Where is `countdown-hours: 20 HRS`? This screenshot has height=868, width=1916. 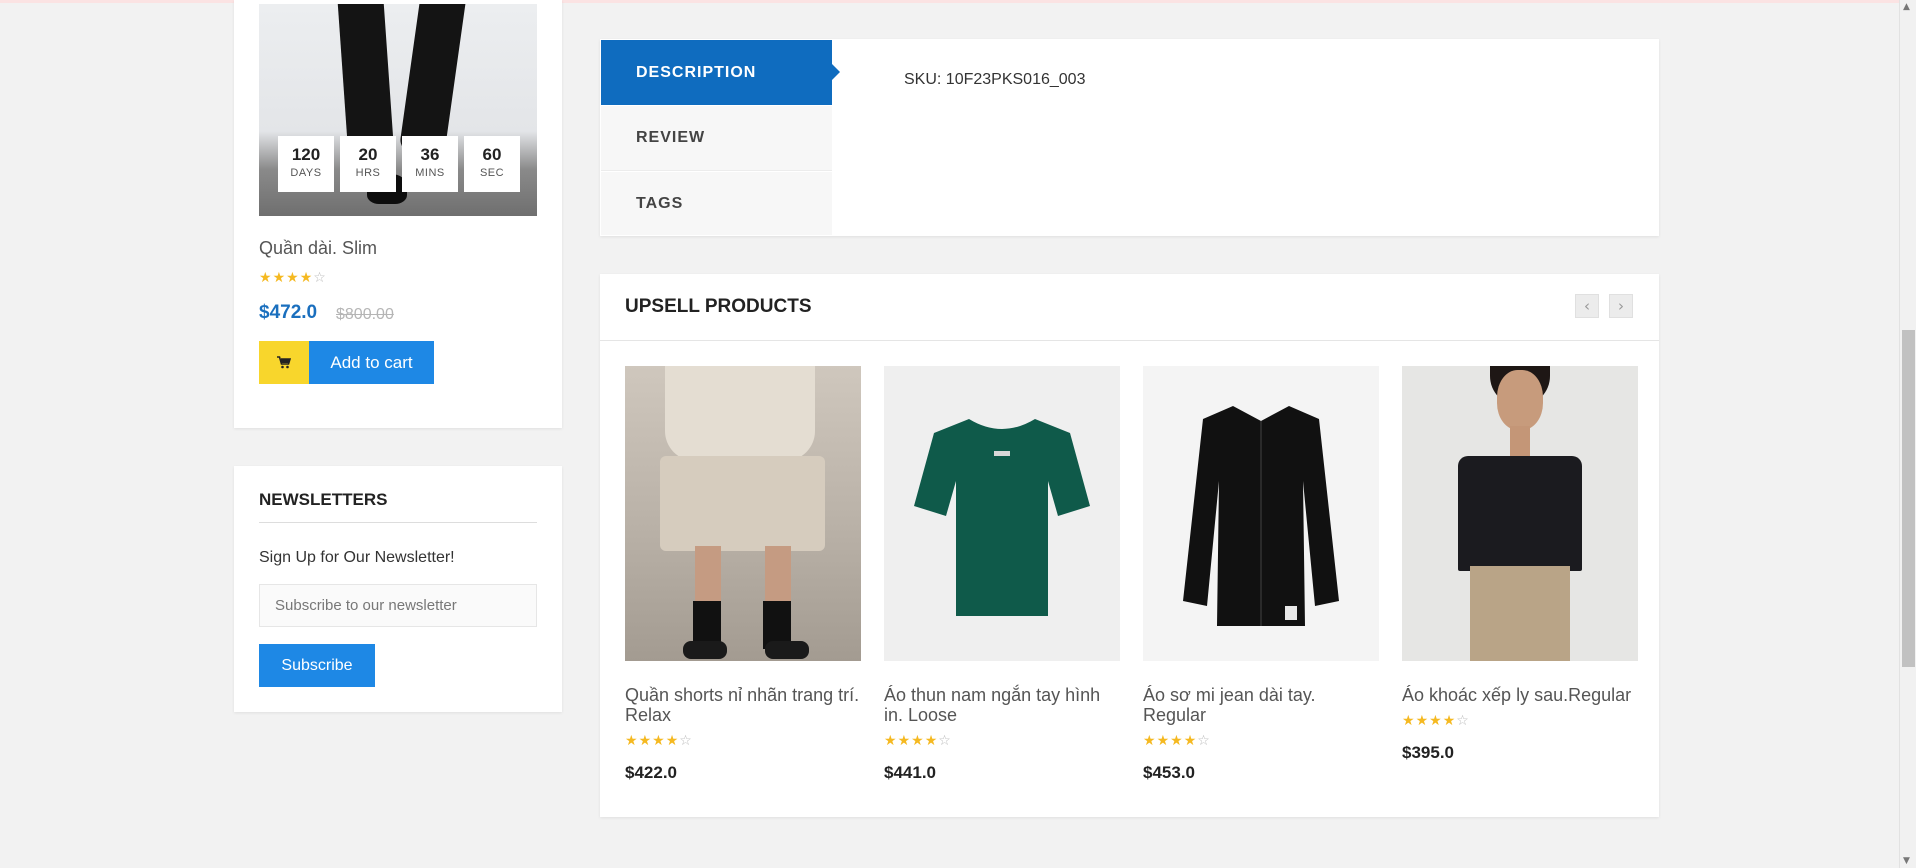 countdown-hours: 20 HRS is located at coordinates (368, 164).